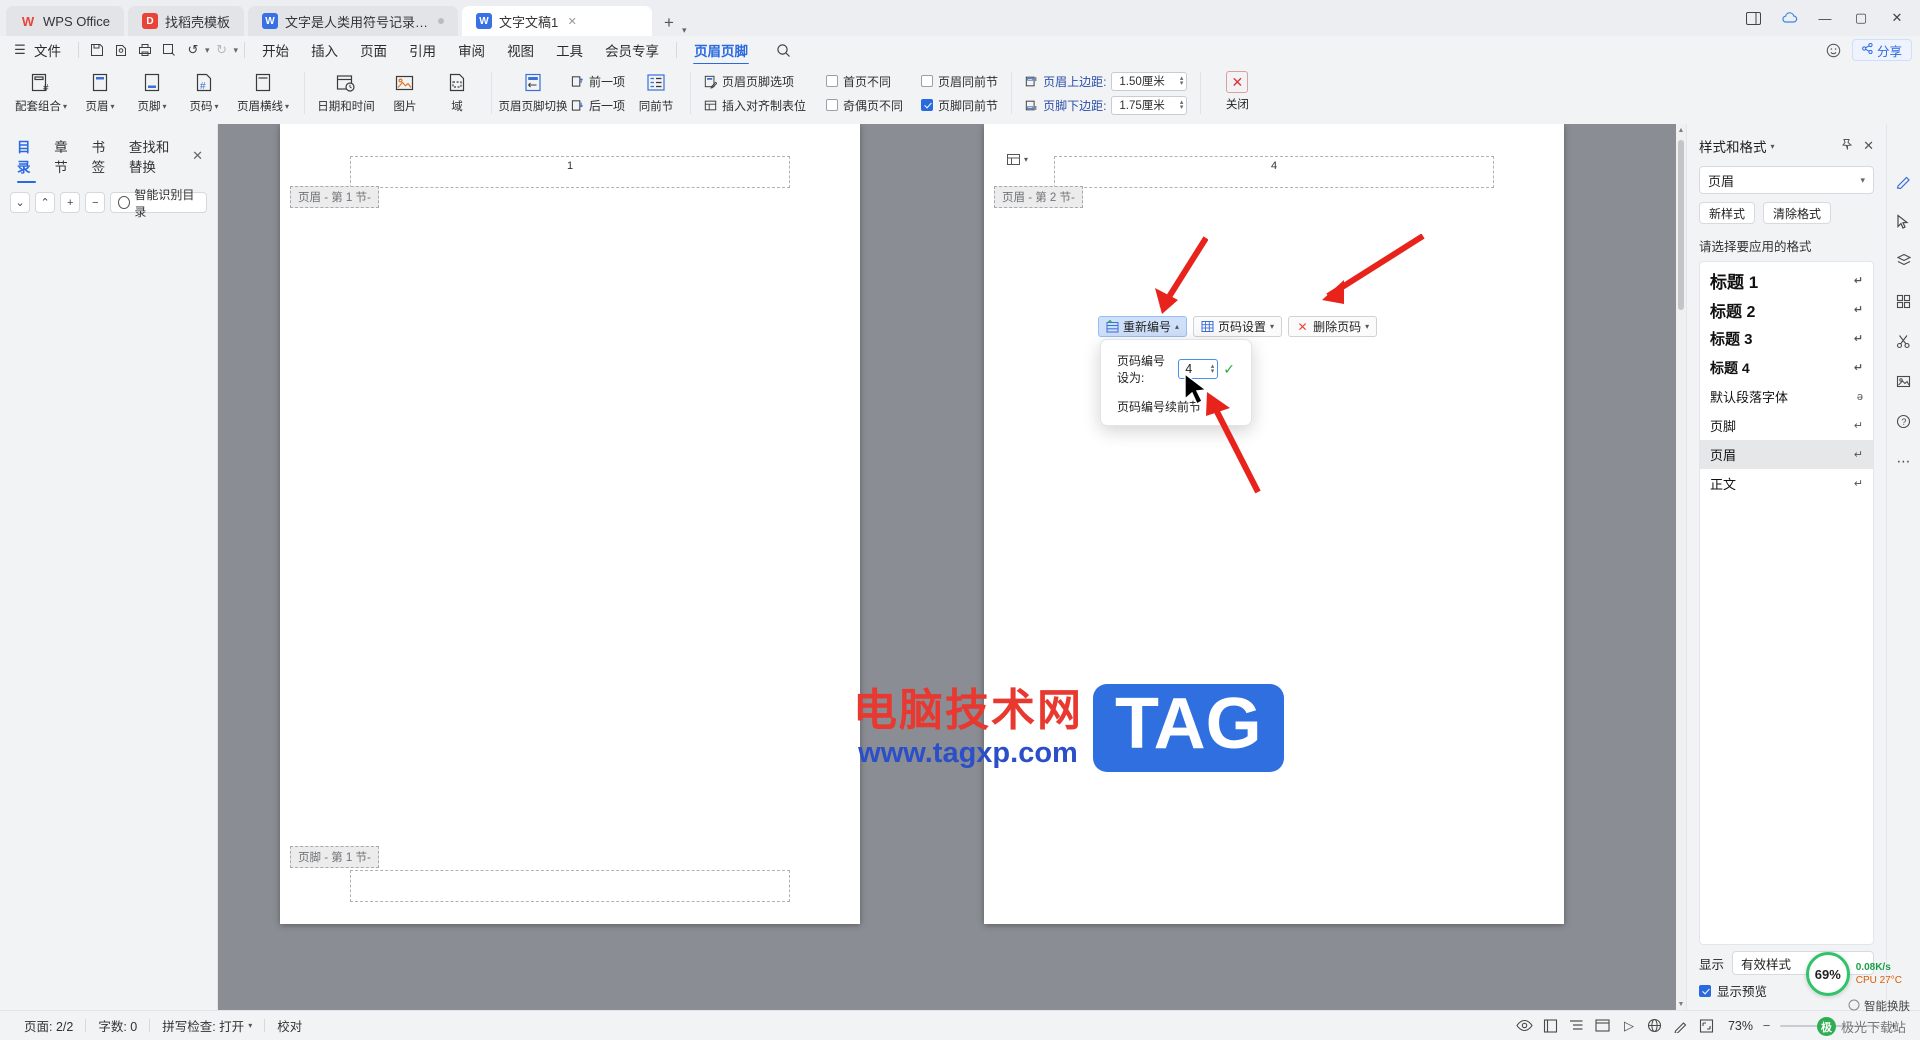 The image size is (1920, 1040). Describe the element at coordinates (1904, 261) in the screenshot. I see `layers-icon` at that location.